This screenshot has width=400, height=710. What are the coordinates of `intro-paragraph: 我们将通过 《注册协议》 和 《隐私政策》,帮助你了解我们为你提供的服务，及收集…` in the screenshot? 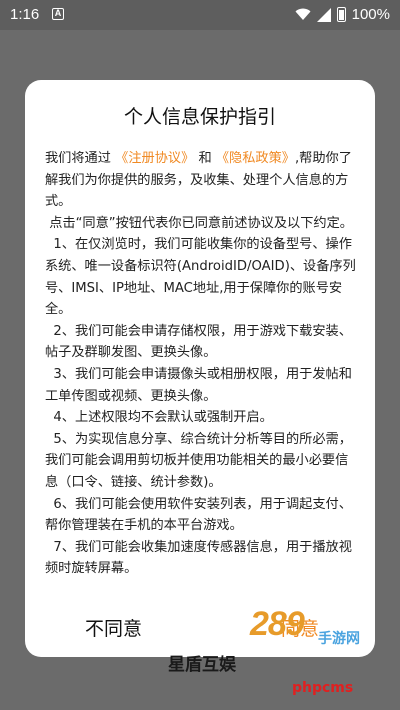 It's located at (201, 180).